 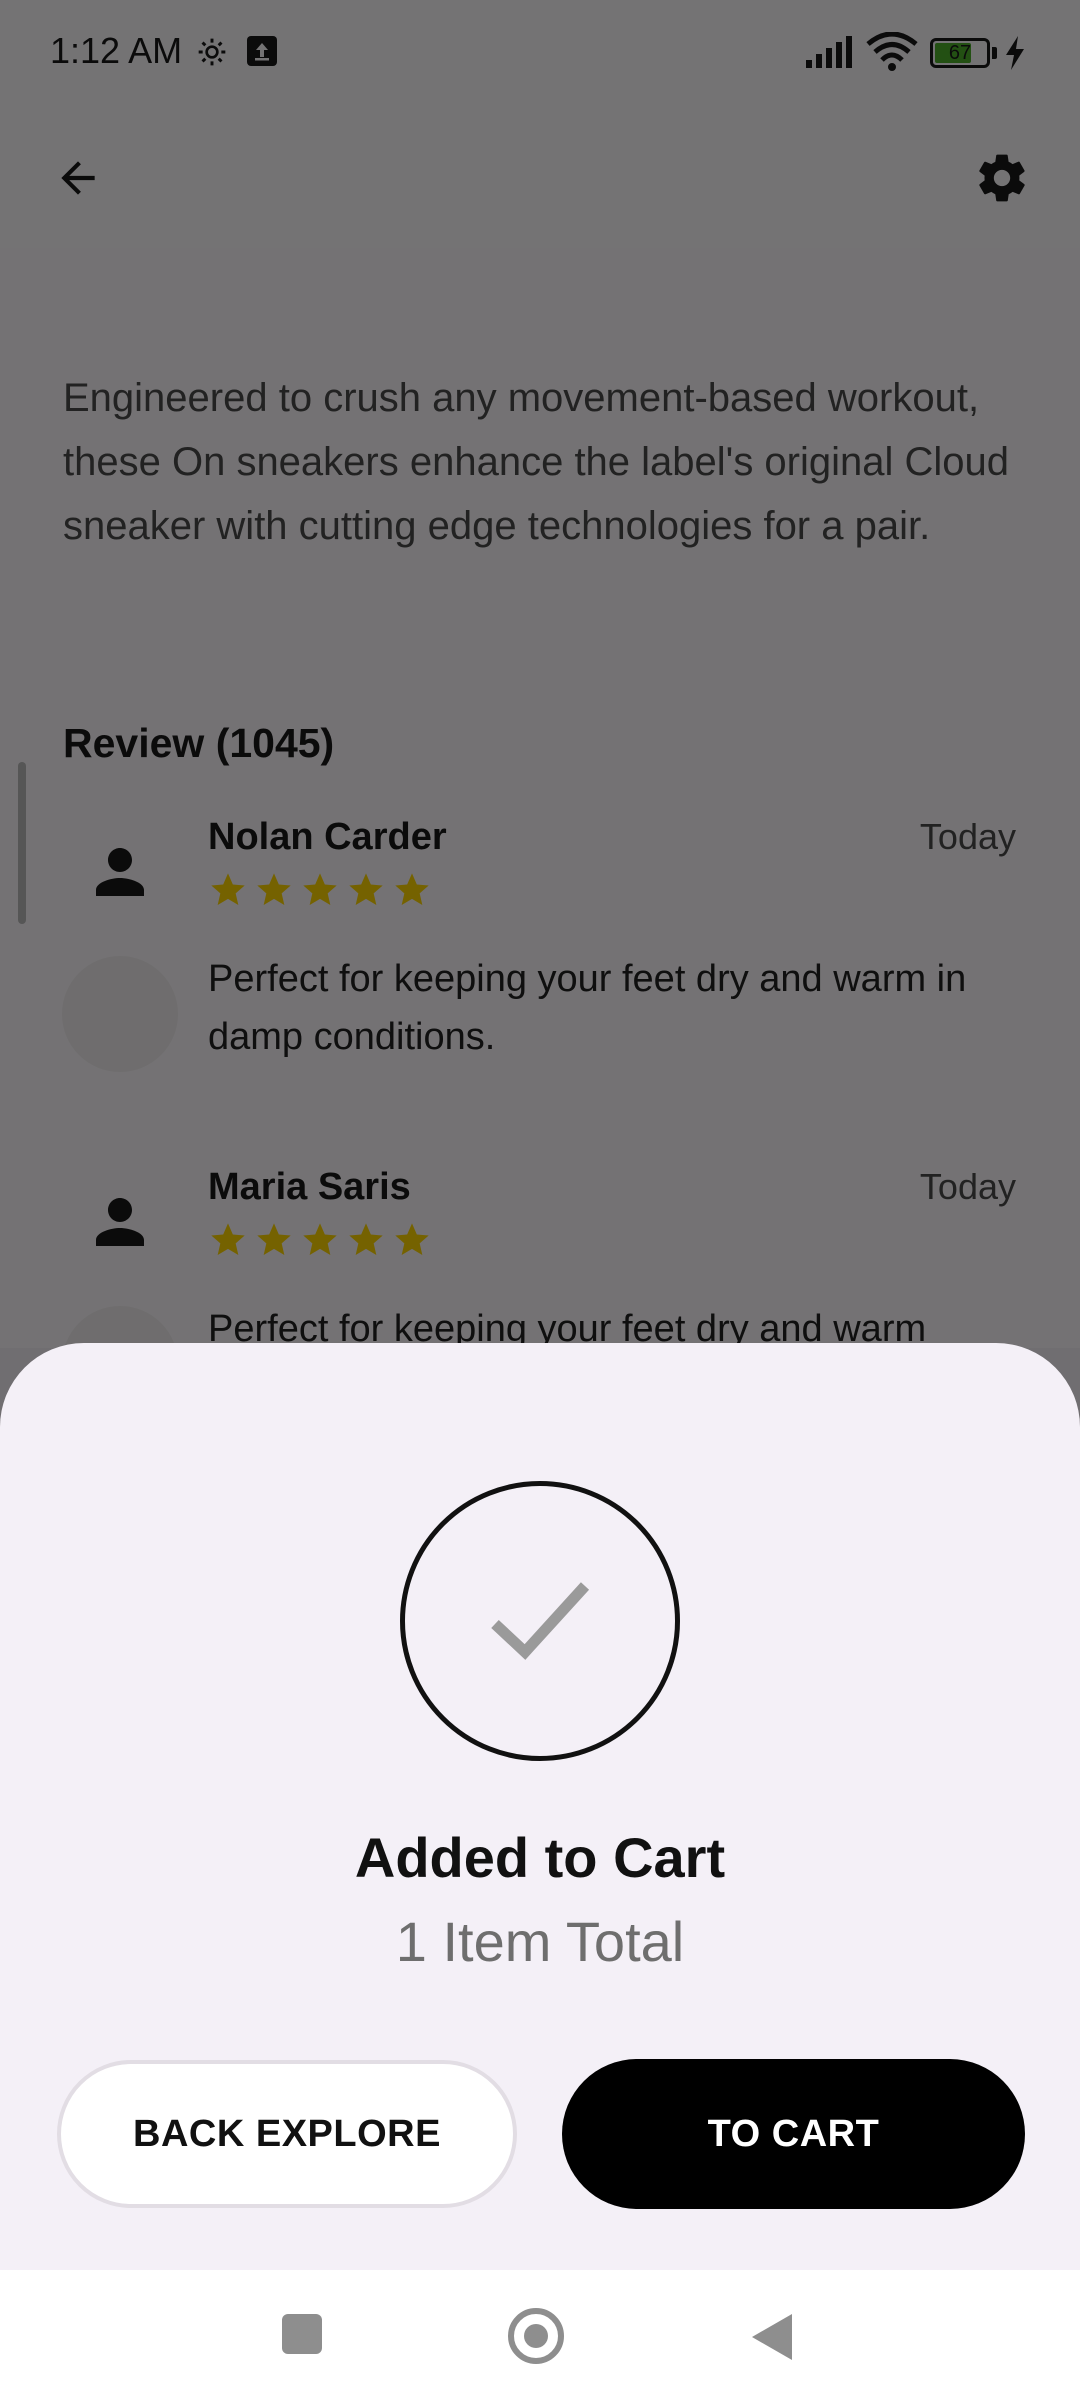 What do you see at coordinates (1015, 53) in the screenshot?
I see `charging-icon` at bounding box center [1015, 53].